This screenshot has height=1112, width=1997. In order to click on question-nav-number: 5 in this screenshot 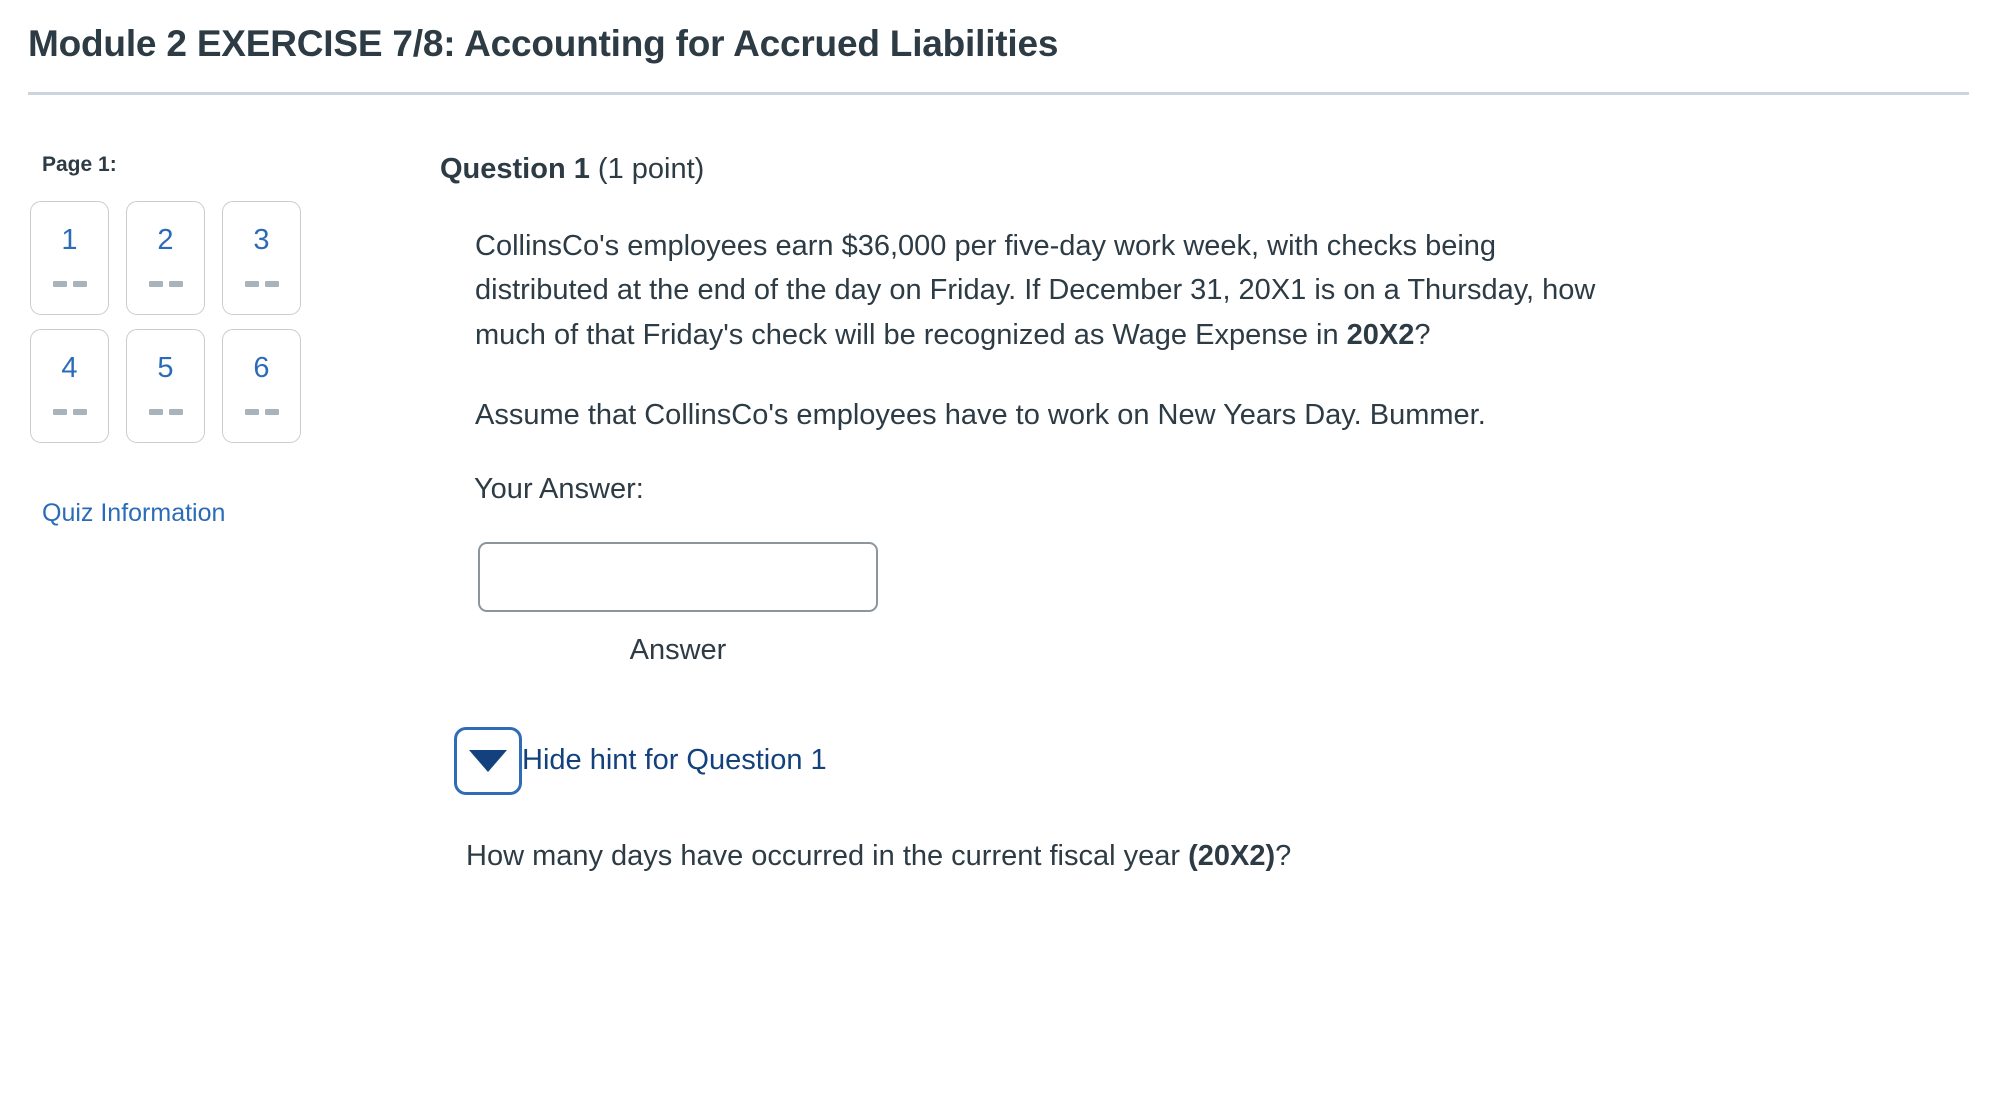, I will do `click(165, 368)`.